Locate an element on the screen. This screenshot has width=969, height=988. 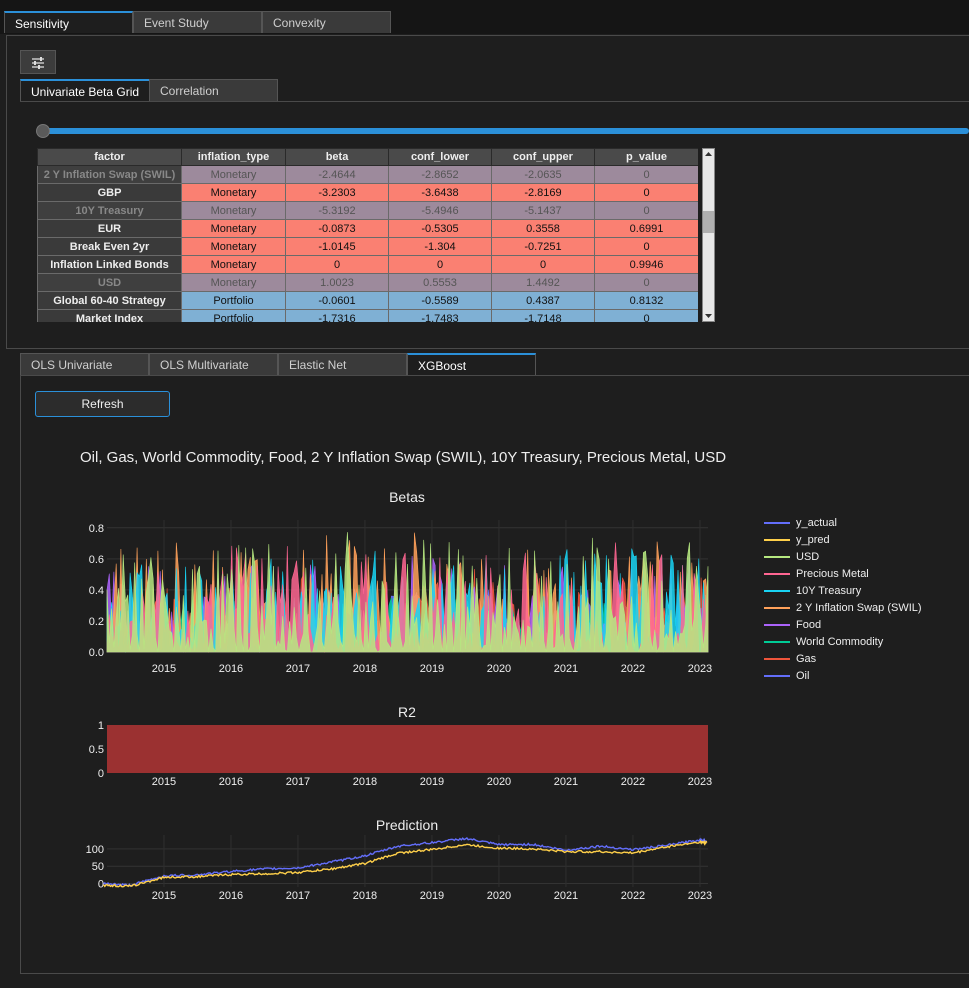
legend-item: Precious Metal is located at coordinates (843, 573).